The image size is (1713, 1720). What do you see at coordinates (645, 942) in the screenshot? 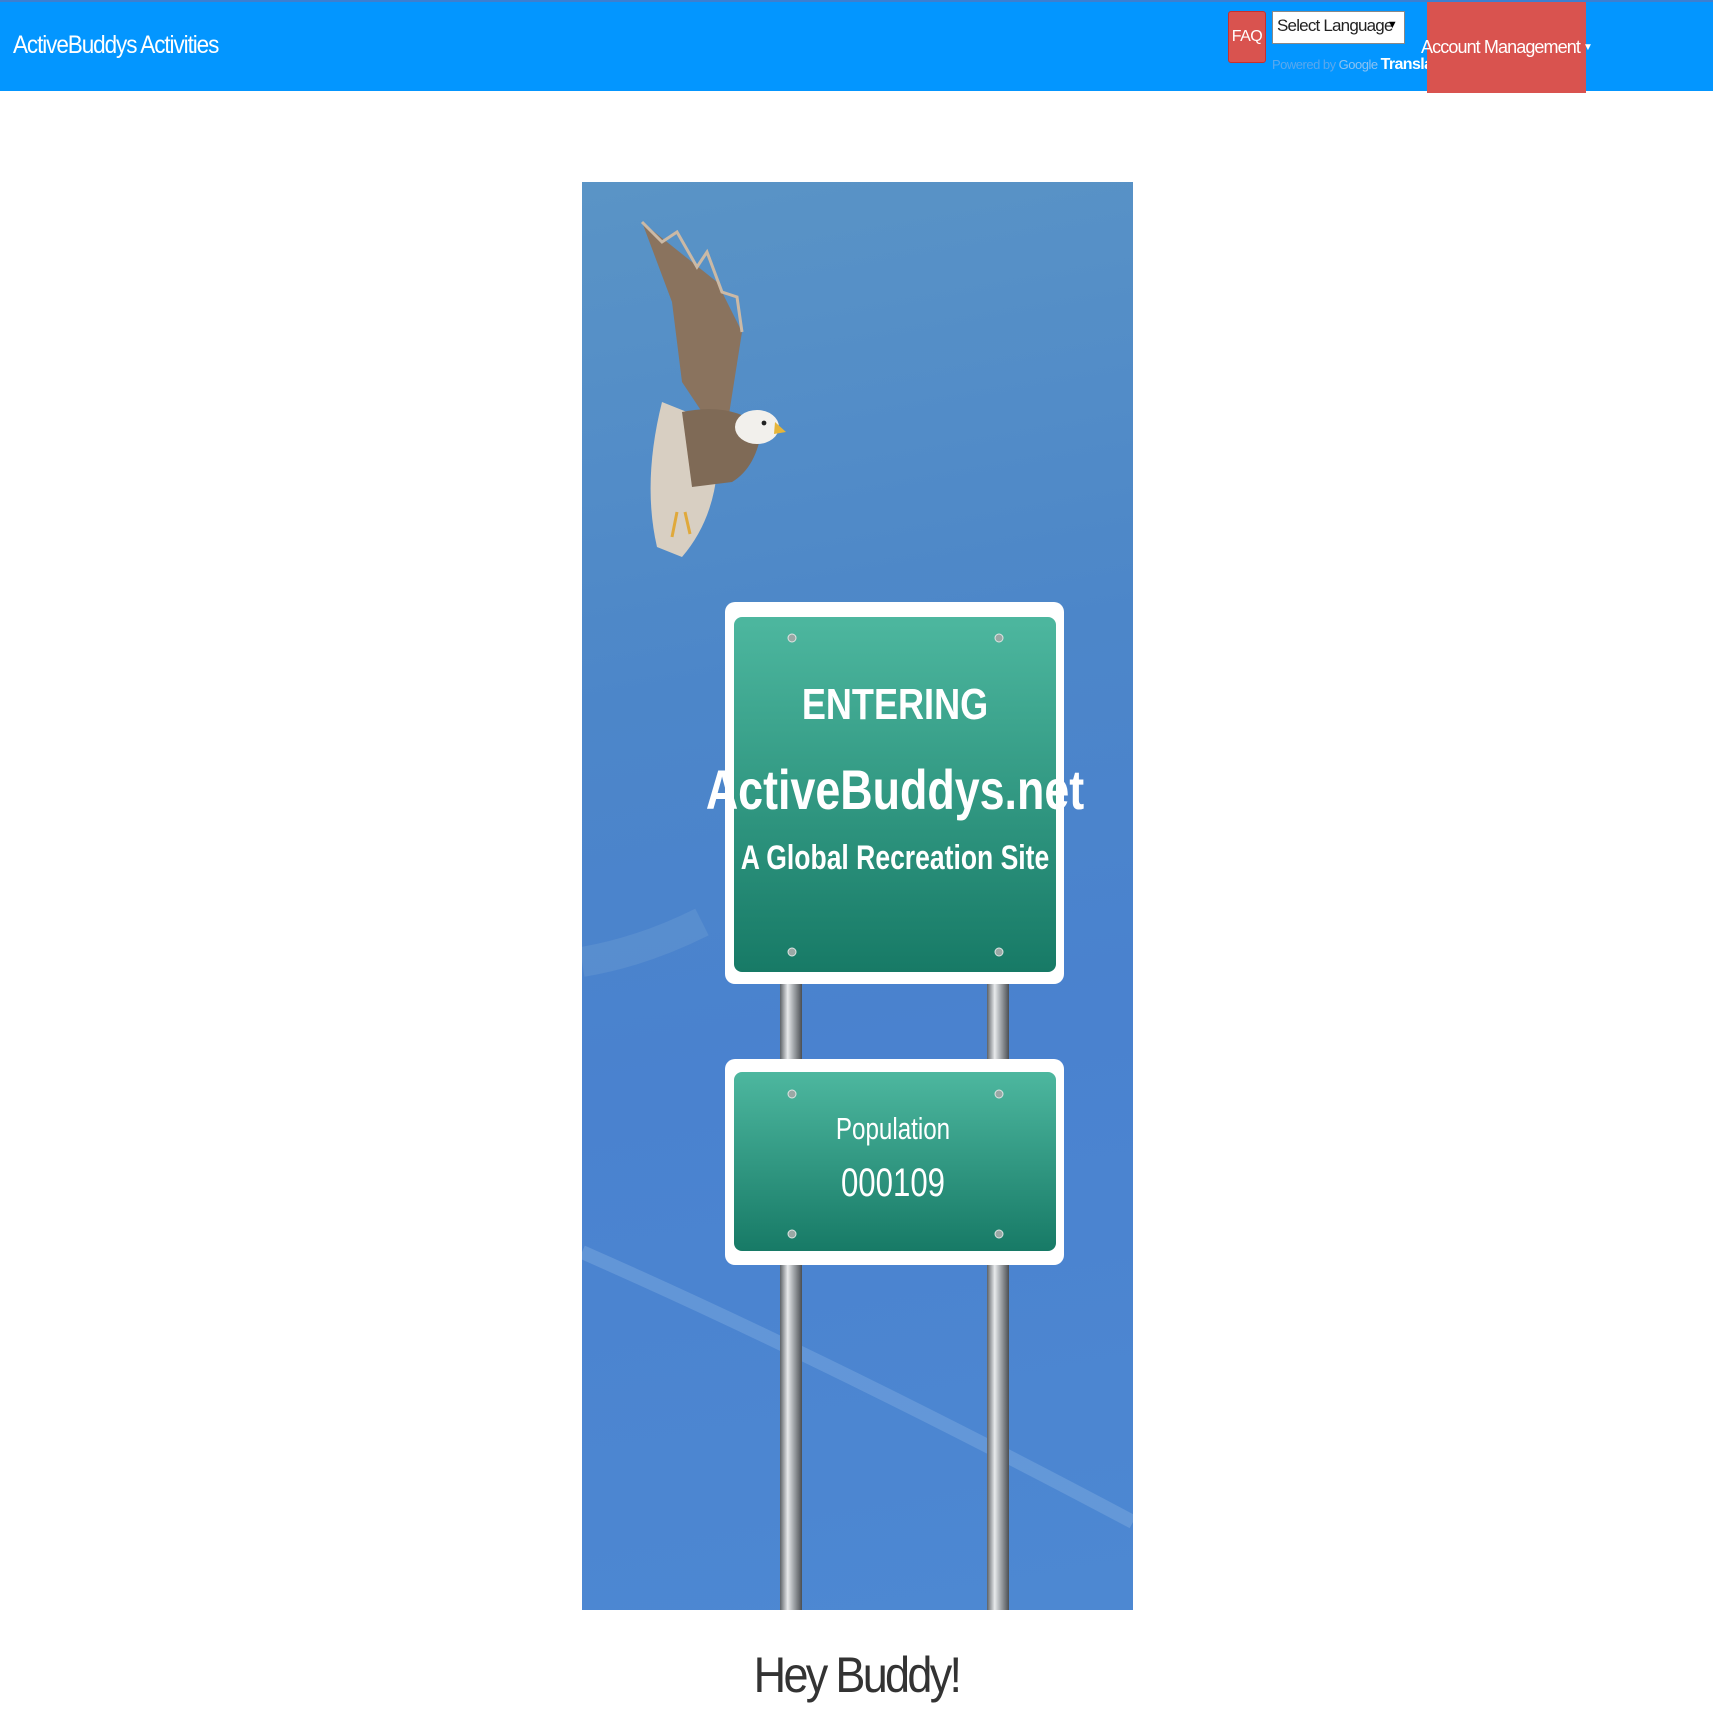
I see `cloud-wisp` at bounding box center [645, 942].